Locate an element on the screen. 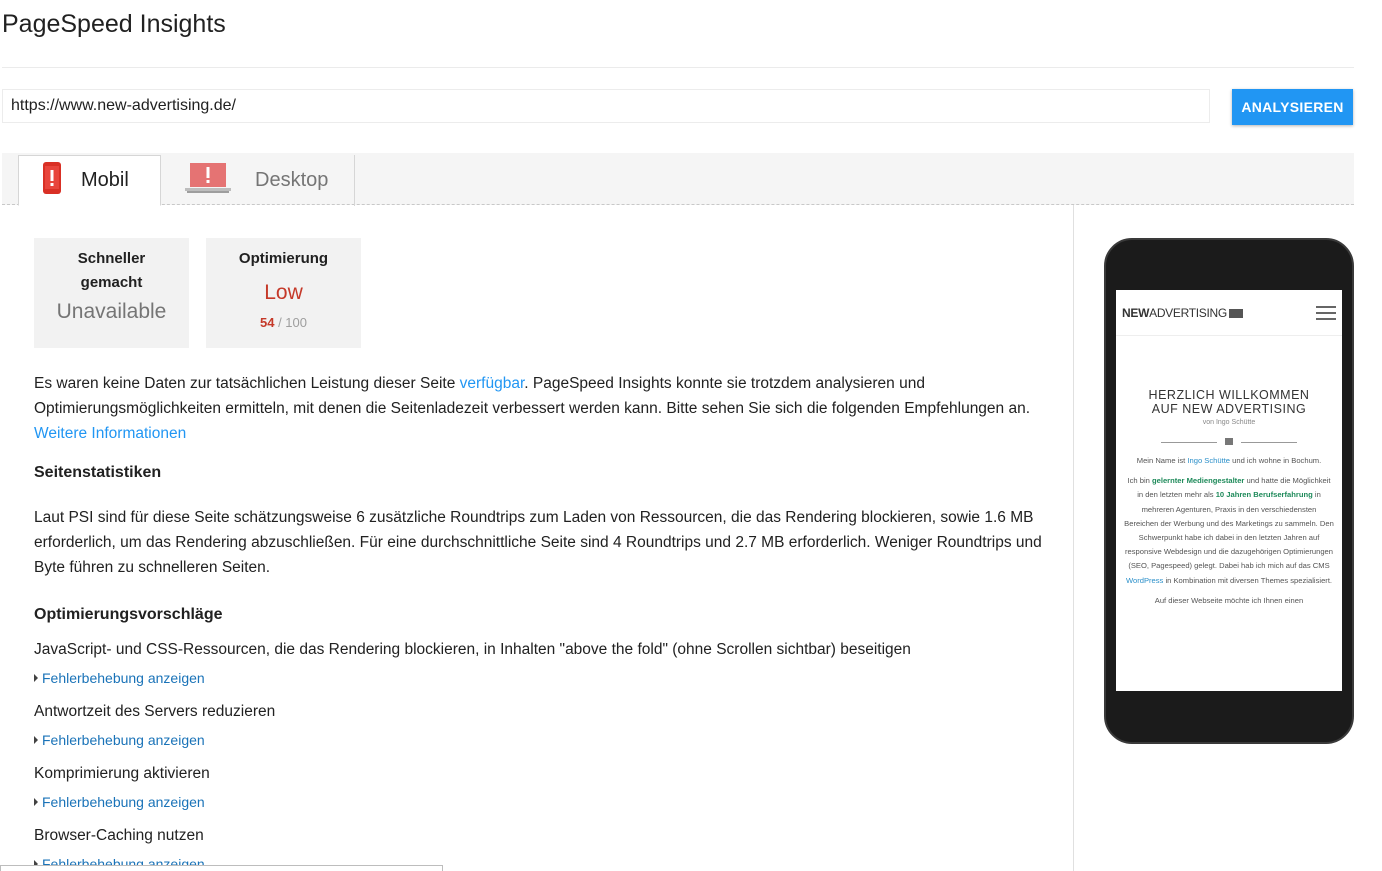 This screenshot has height=871, width=1382. tab-desktop: Desktop is located at coordinates (258, 180).